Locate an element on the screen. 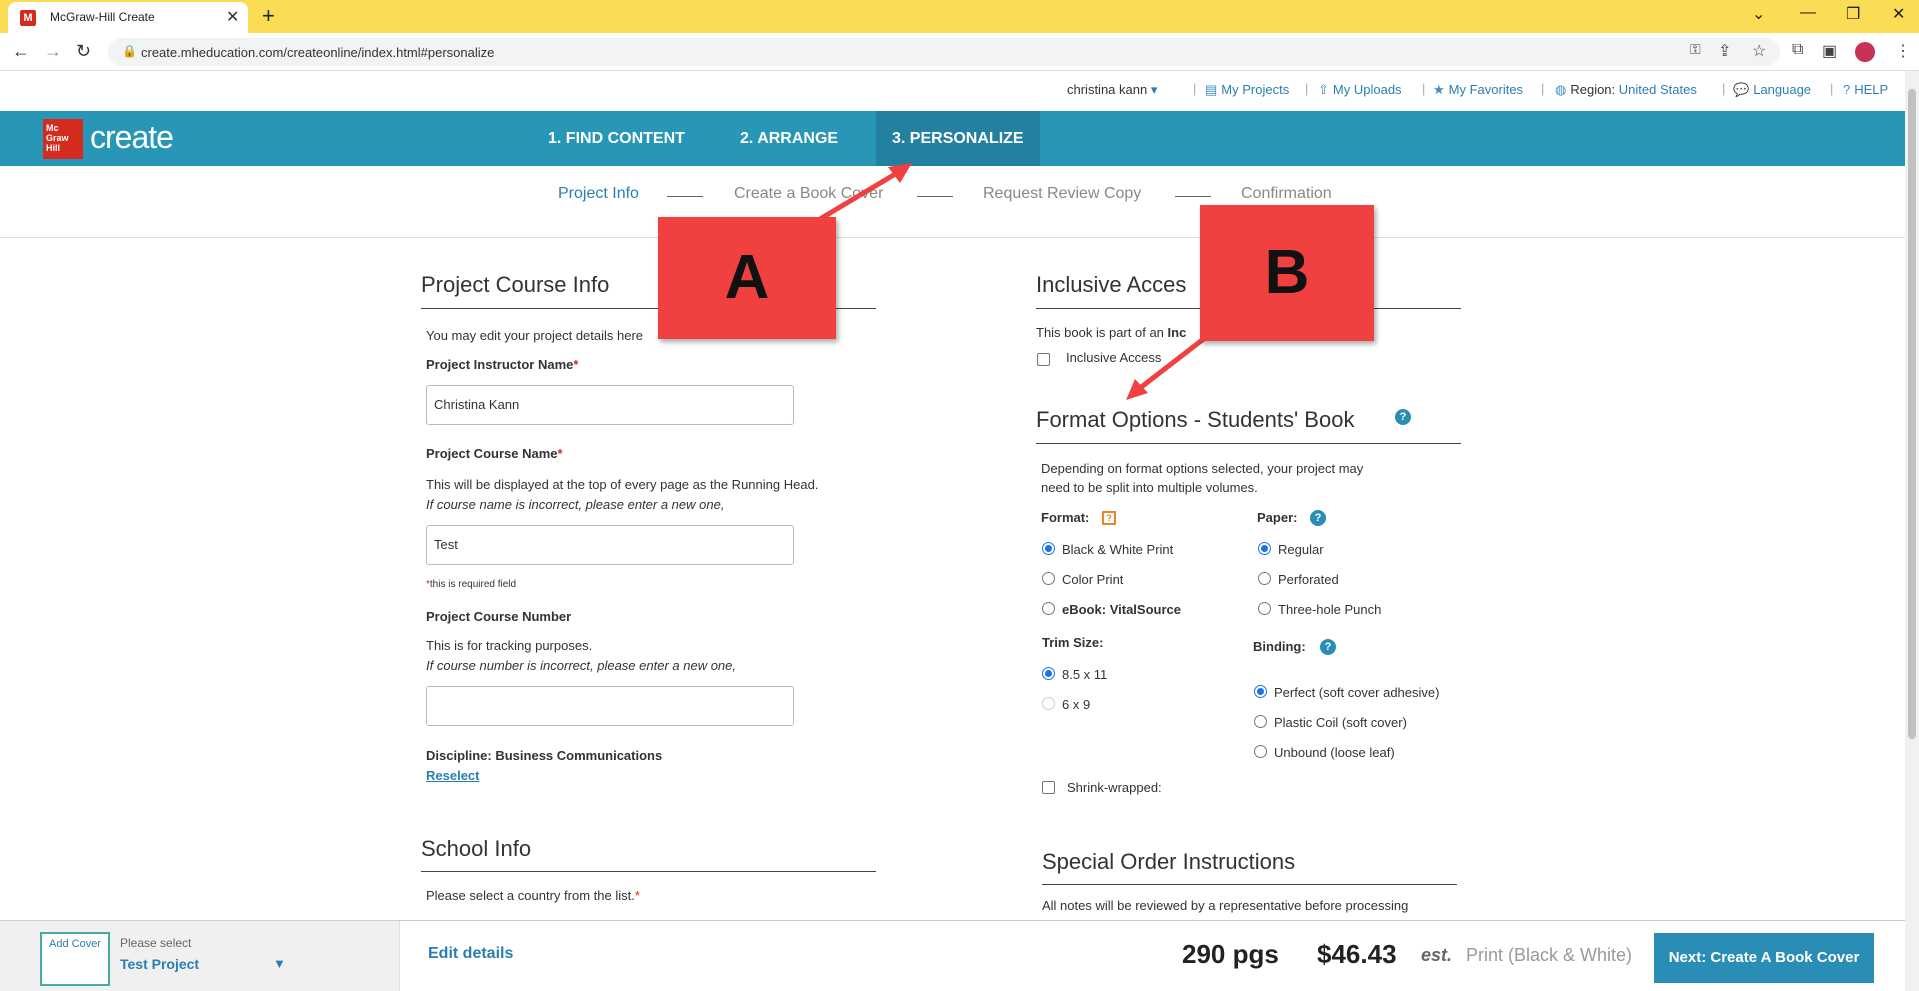 Image resolution: width=1919 pixels, height=991 pixels. scrollbar-thumb is located at coordinates (1912, 414).